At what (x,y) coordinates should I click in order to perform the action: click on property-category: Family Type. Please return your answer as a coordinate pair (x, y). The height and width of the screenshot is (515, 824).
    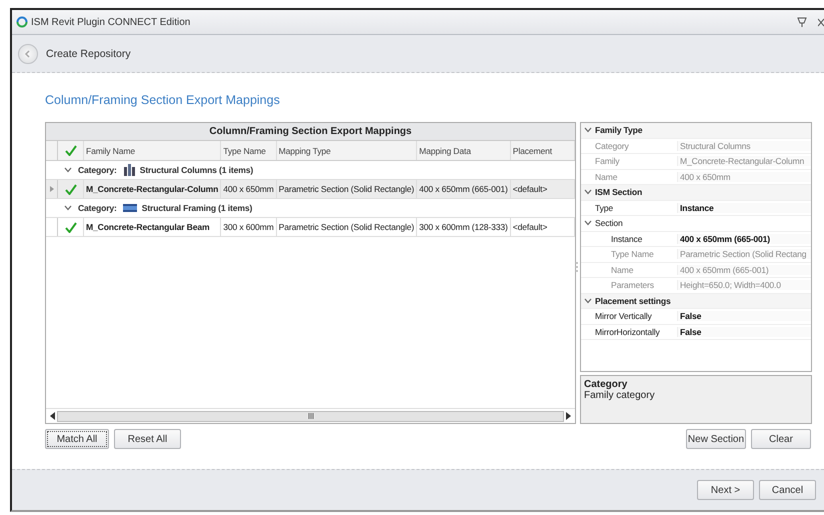
    Looking at the image, I should click on (618, 130).